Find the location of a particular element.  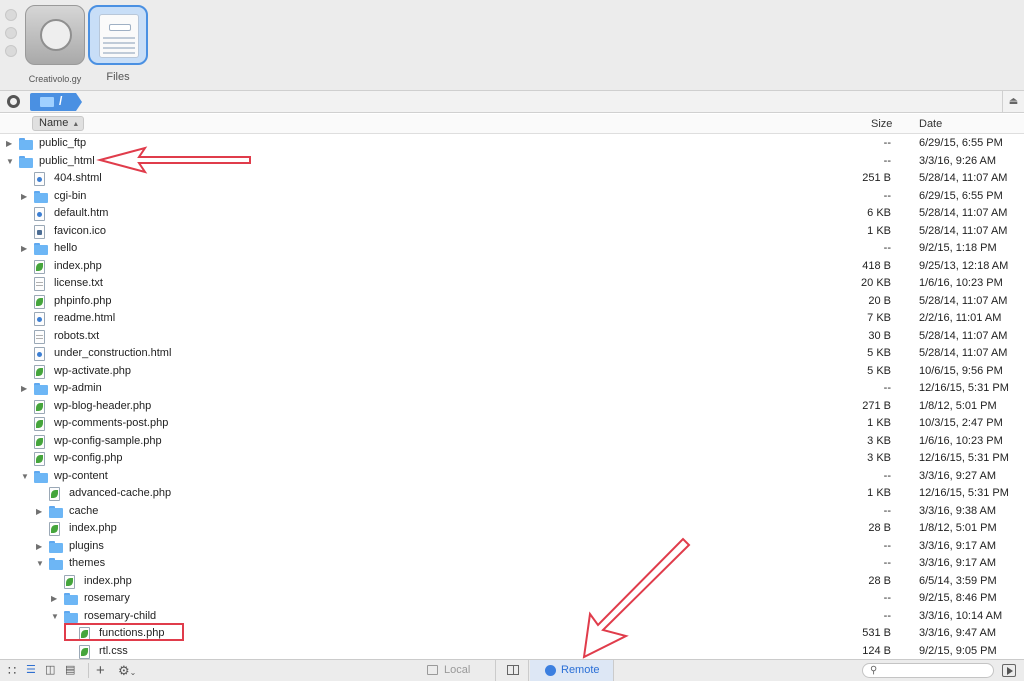

row-name: advanced-cache.php is located at coordinates (120, 493).